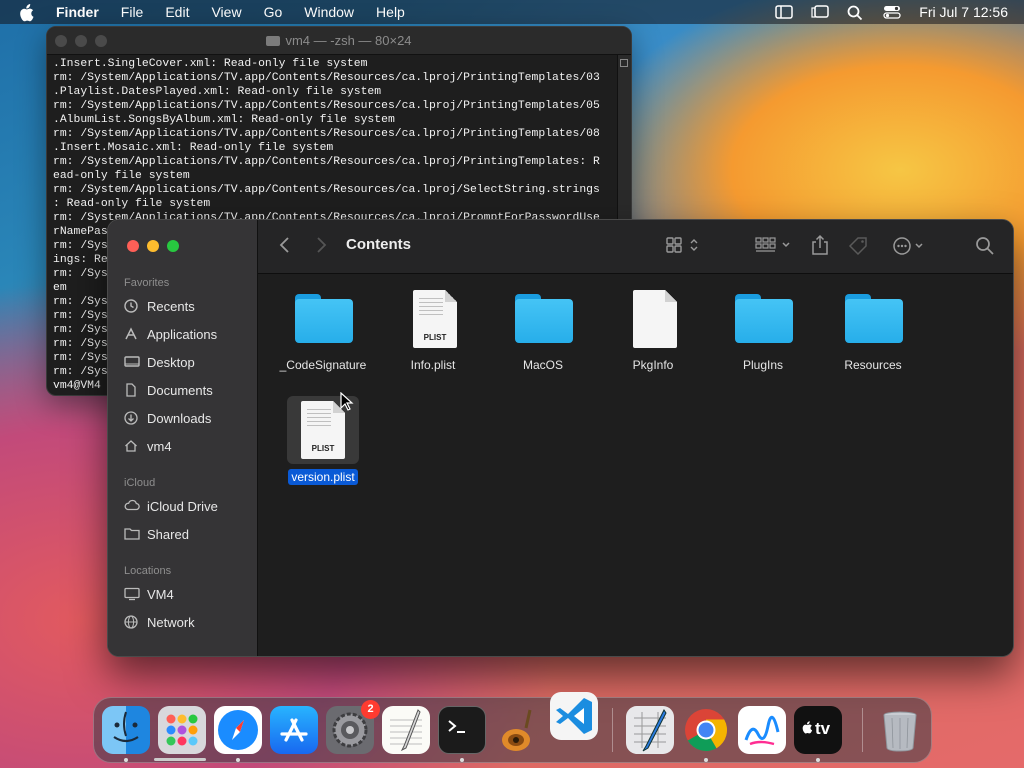 Image resolution: width=1024 pixels, height=768 pixels. I want to click on file-item-plugins: PlugIns, so click(763, 330).